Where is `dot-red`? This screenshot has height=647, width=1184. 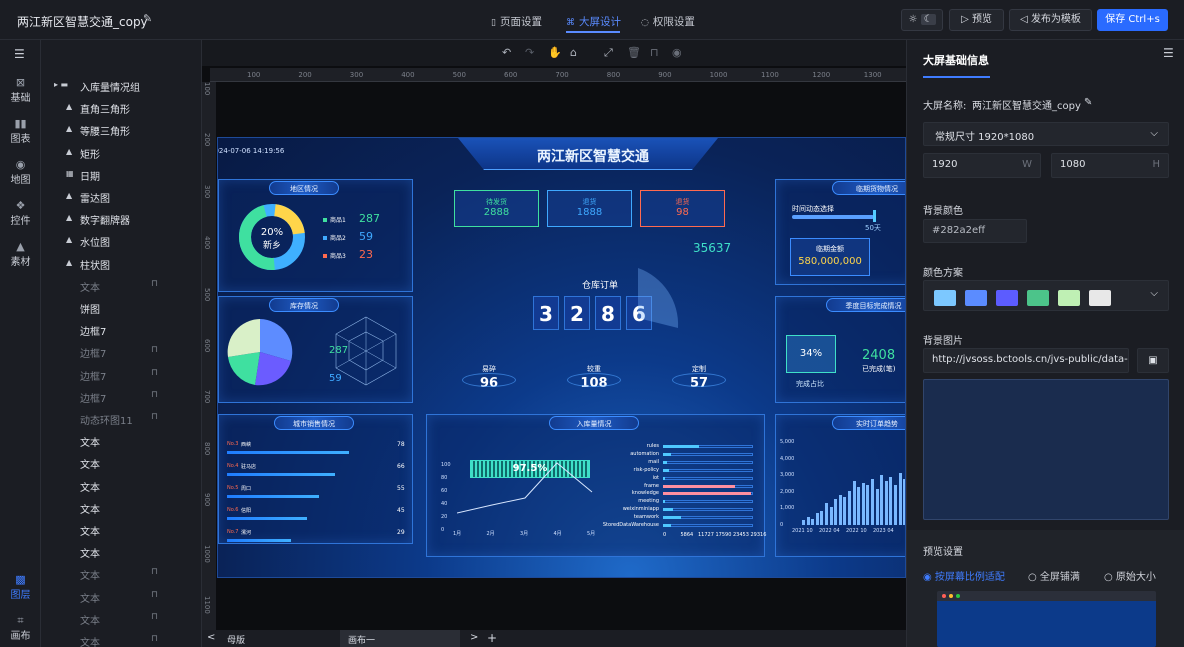 dot-red is located at coordinates (944, 596).